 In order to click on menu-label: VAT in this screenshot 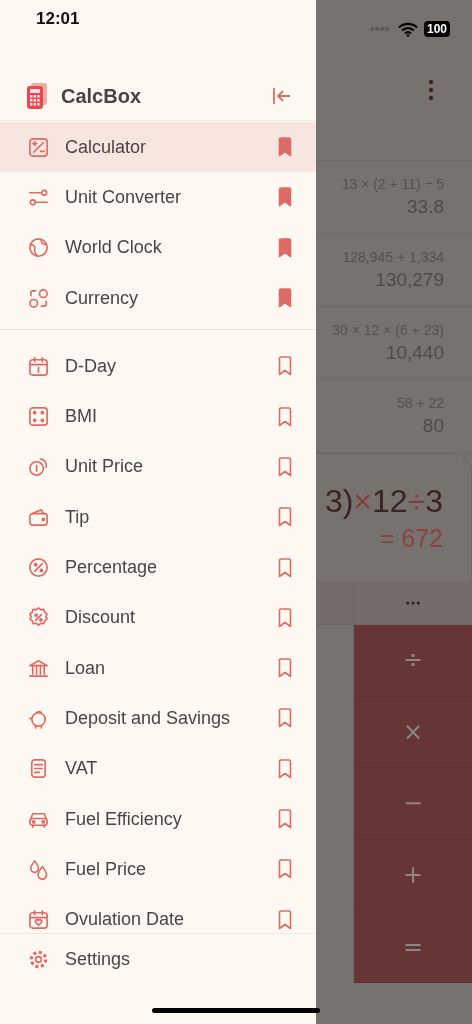, I will do `click(82, 769)`.